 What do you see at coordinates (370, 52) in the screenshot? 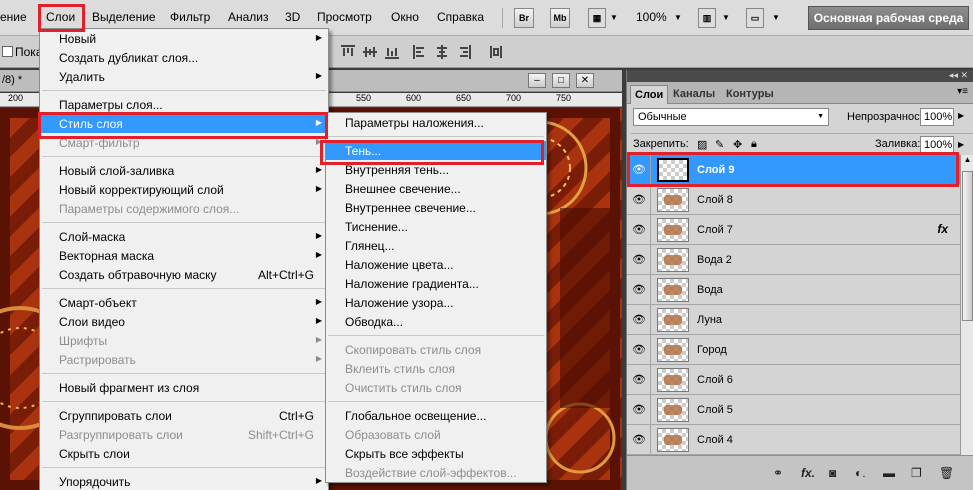
I see `align-vcenter-icon` at bounding box center [370, 52].